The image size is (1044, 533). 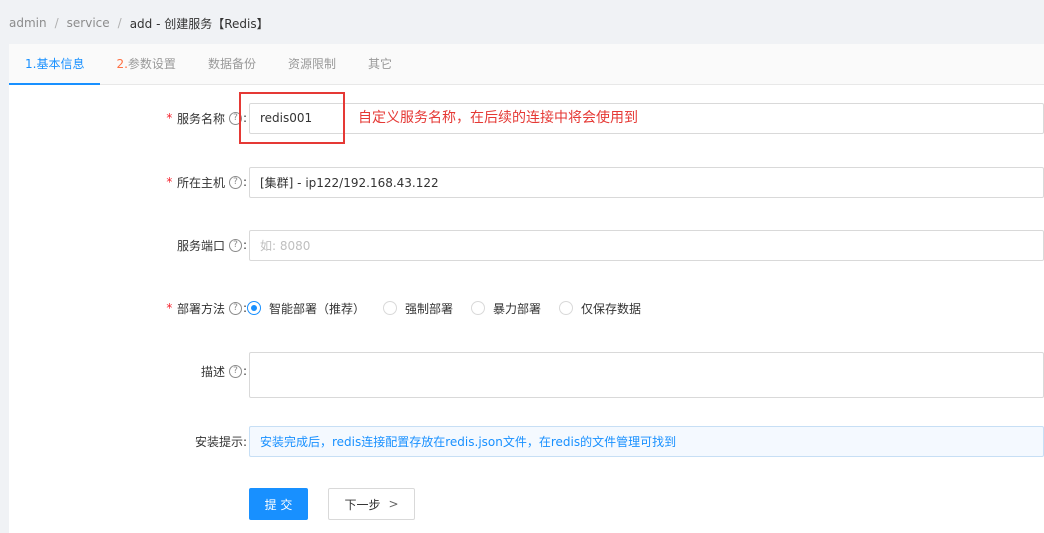 I want to click on host-label: * 所在主机 ? :, so click(x=206, y=182).